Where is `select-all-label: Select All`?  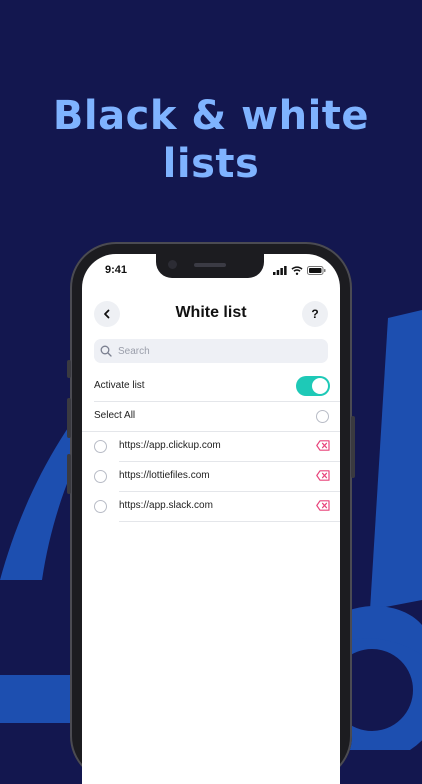
select-all-label: Select All is located at coordinates (115, 415).